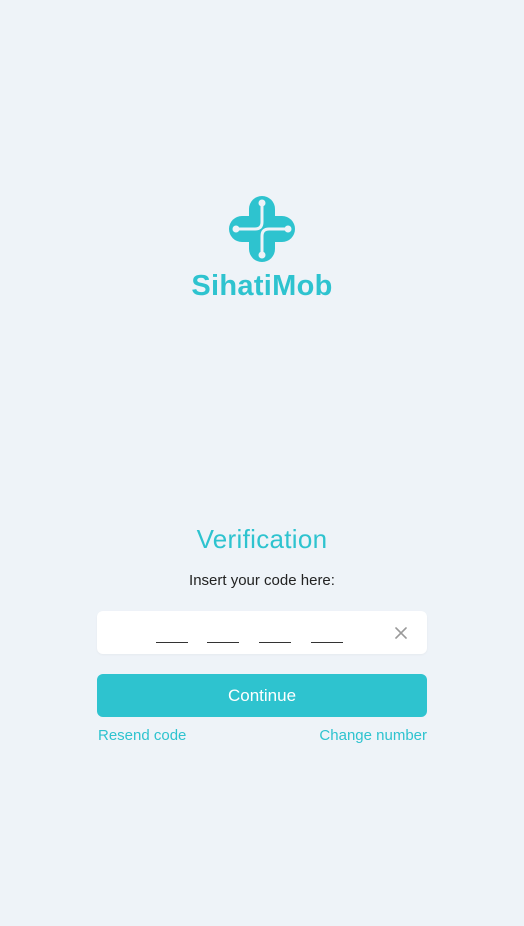 The width and height of the screenshot is (524, 926). I want to click on page-title: Verification, so click(262, 539).